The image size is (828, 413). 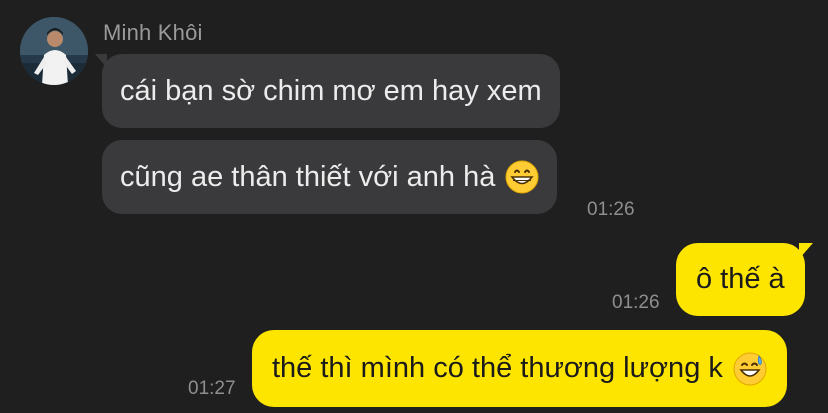 I want to click on message-text: cái bạn sờ chim mơ em hay xem, so click(x=331, y=90).